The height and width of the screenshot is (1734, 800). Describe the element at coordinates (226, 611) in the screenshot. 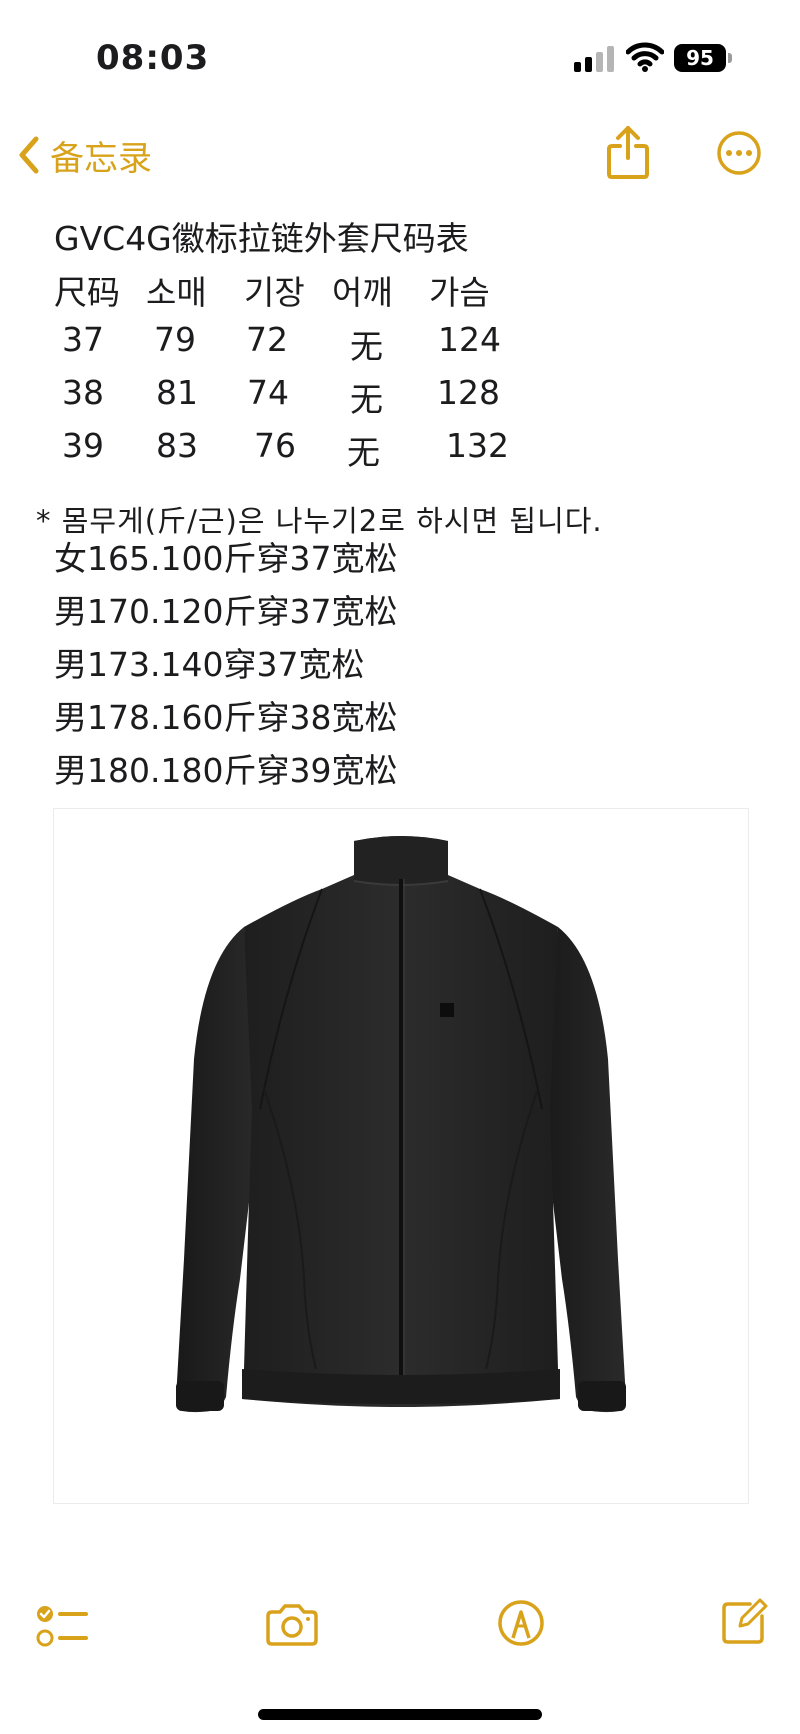

I see `list-item: 男170.120斤穿37宽松` at that location.